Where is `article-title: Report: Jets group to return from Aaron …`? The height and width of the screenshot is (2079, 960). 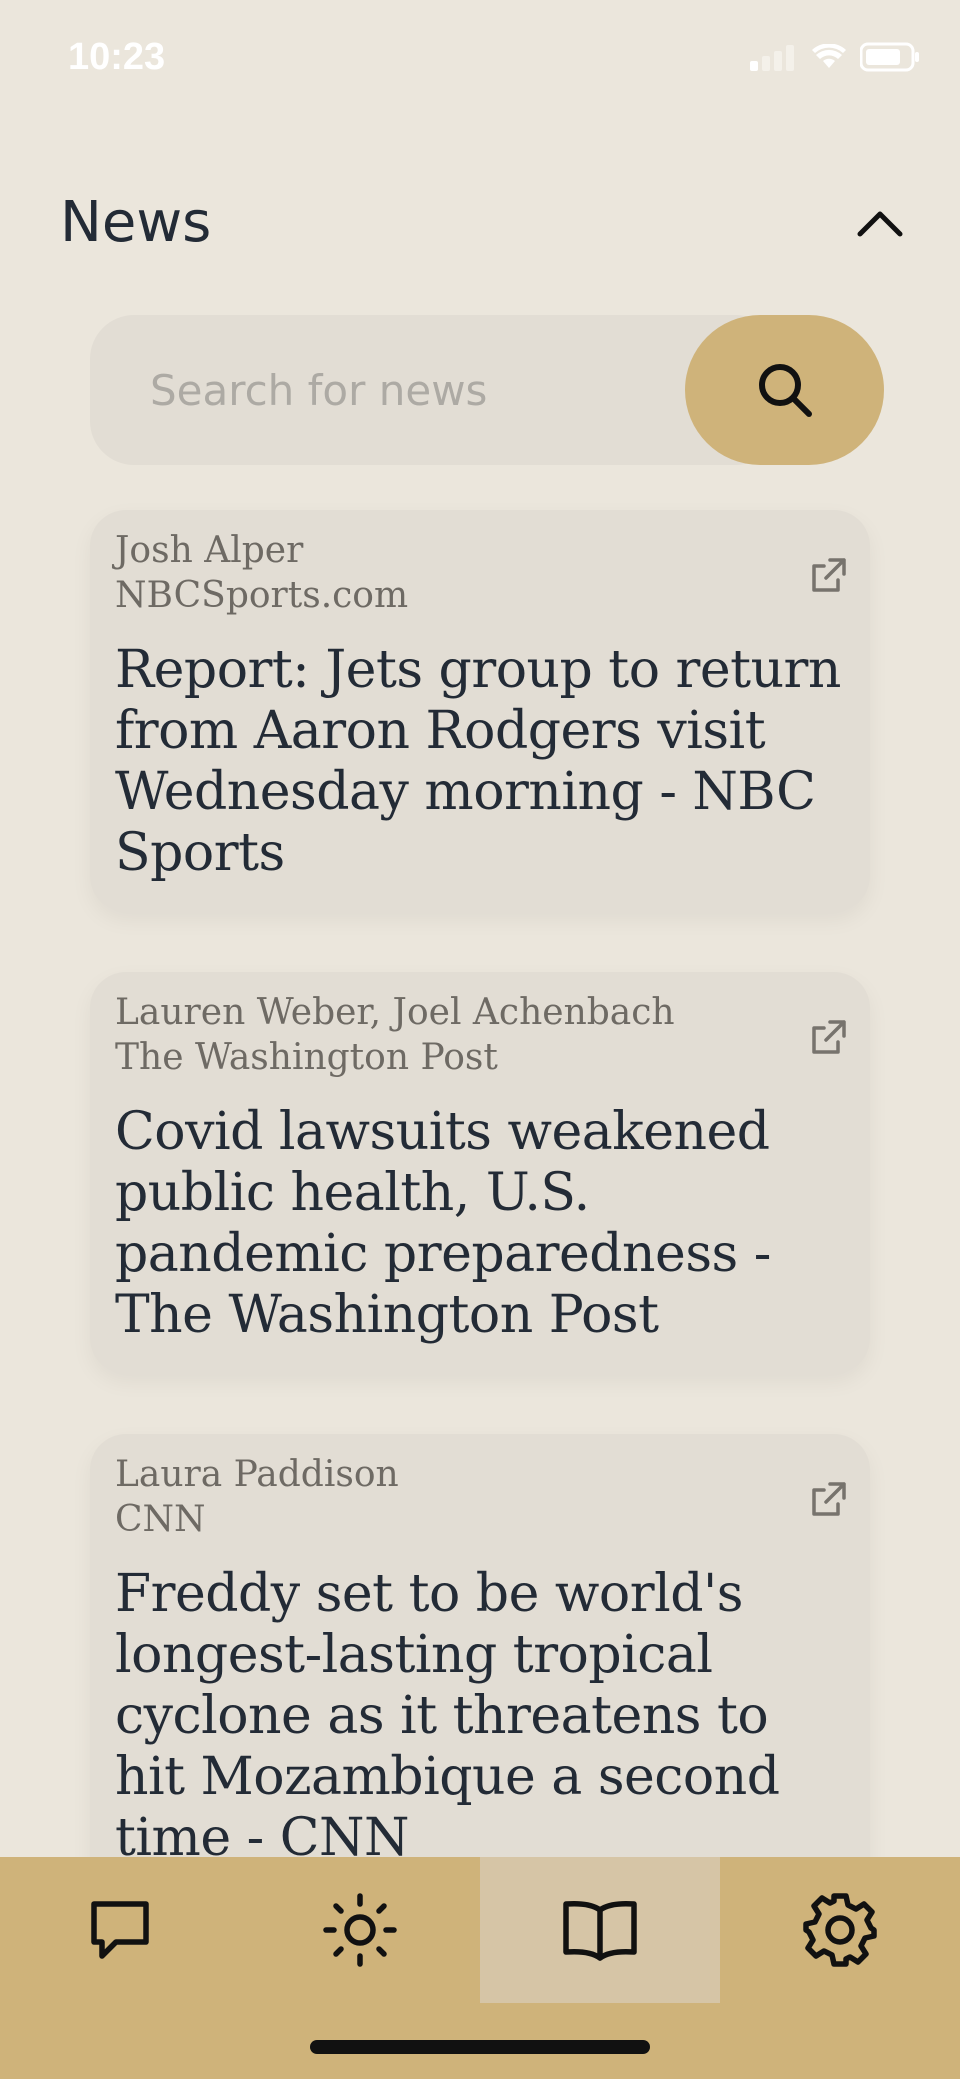 article-title: Report: Jets group to return from Aaron … is located at coordinates (478, 761).